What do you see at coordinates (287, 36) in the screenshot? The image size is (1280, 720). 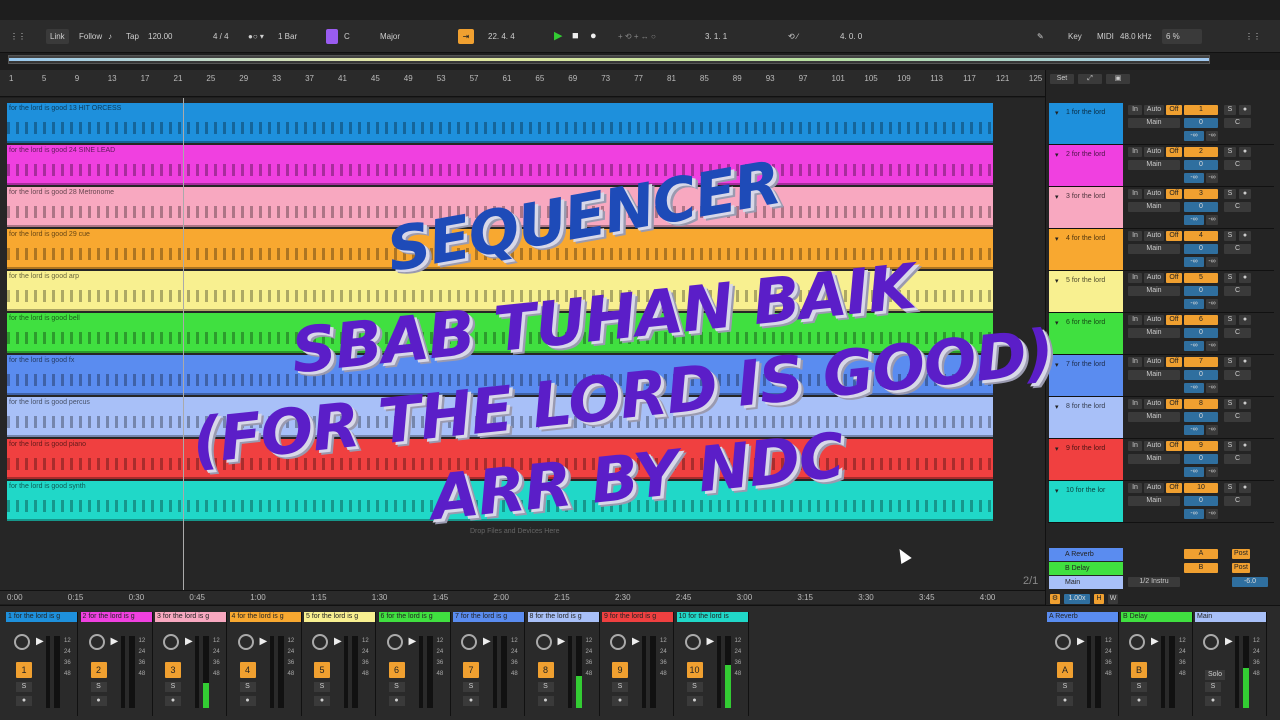 I see `quantization-select: 1 Bar` at bounding box center [287, 36].